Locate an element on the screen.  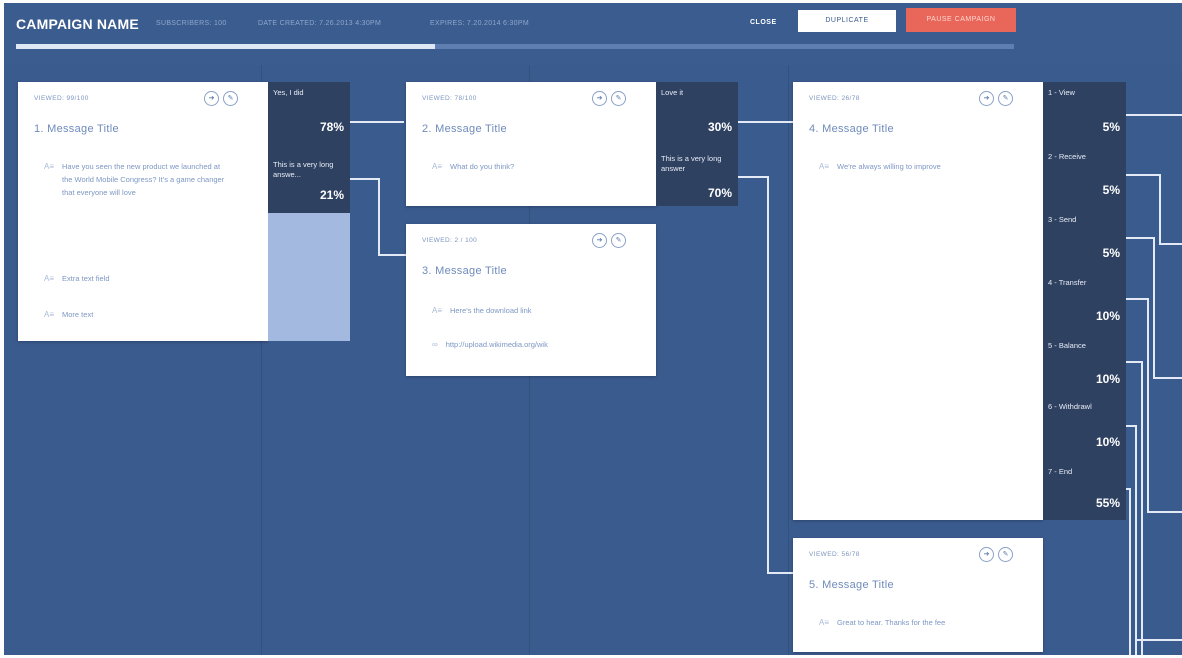
viewed-count: VIEWED: 2 / 100 is located at coordinates (450, 240).